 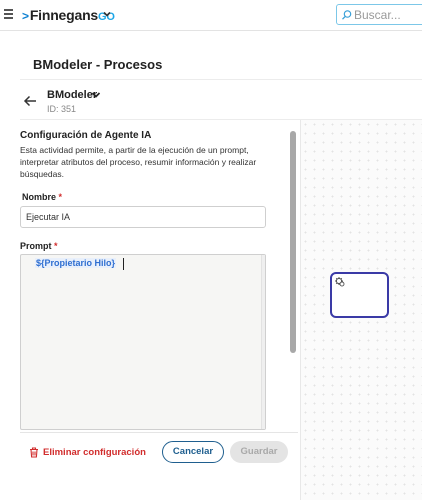 I want to click on back-arrow-icon, so click(x=30, y=101).